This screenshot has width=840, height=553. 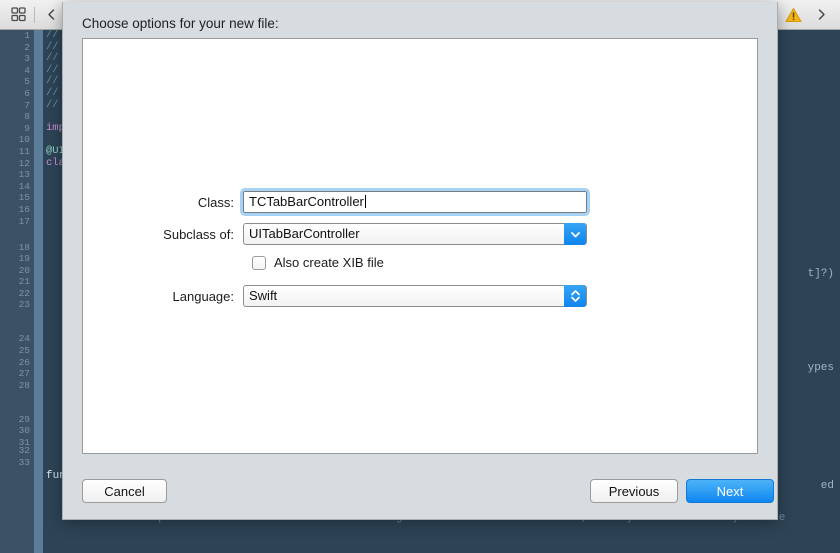 What do you see at coordinates (24, 462) in the screenshot?
I see `line-number: 33` at bounding box center [24, 462].